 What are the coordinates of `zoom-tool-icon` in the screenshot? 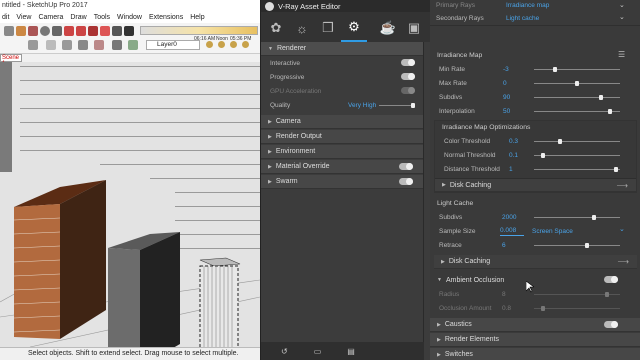 It's located at (83, 45).